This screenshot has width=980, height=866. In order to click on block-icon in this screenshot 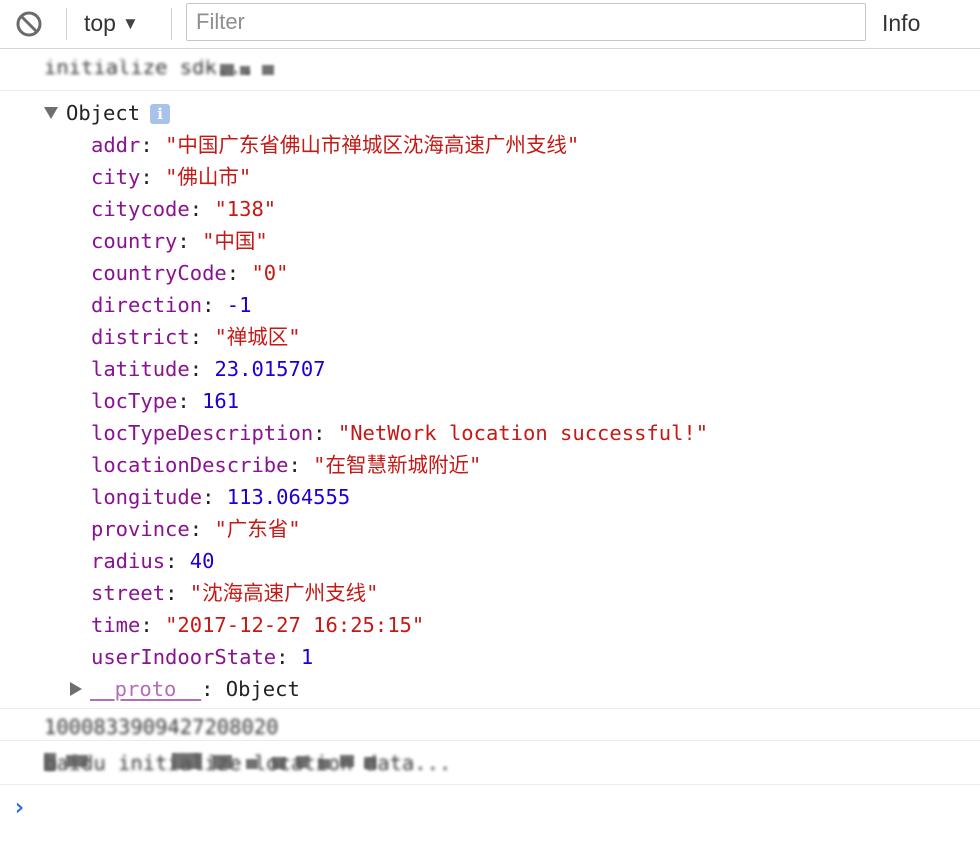, I will do `click(29, 24)`.